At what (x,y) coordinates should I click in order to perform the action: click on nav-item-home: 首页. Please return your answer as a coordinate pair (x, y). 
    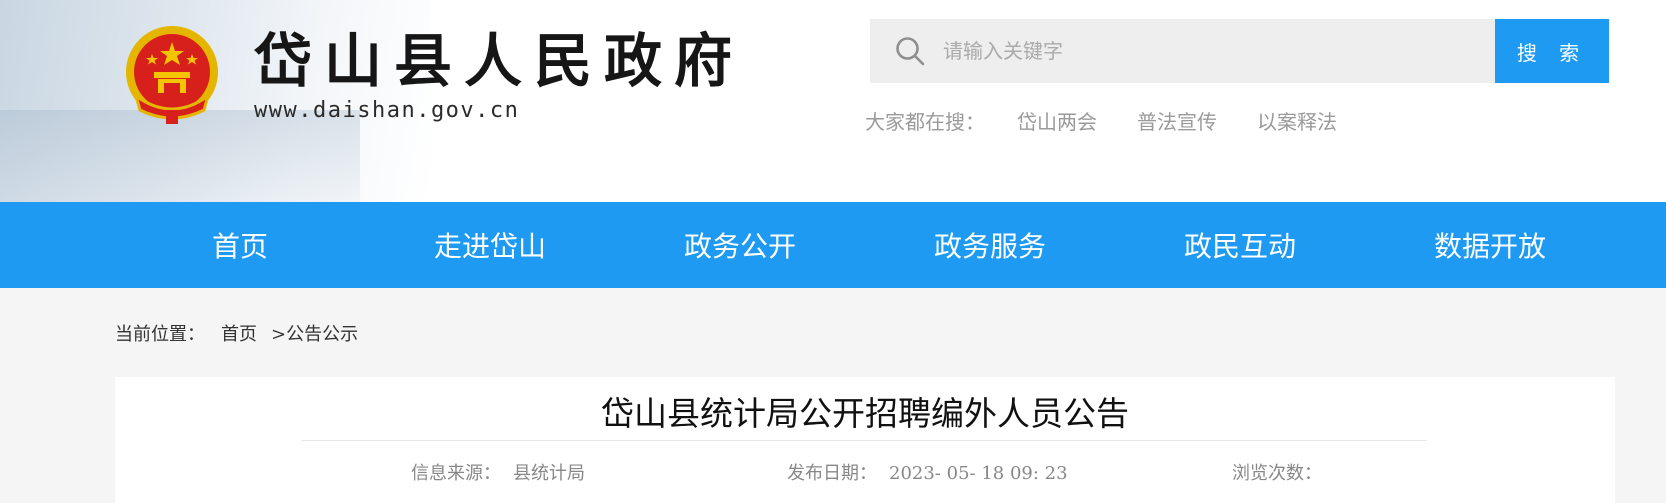
    Looking at the image, I should click on (240, 245).